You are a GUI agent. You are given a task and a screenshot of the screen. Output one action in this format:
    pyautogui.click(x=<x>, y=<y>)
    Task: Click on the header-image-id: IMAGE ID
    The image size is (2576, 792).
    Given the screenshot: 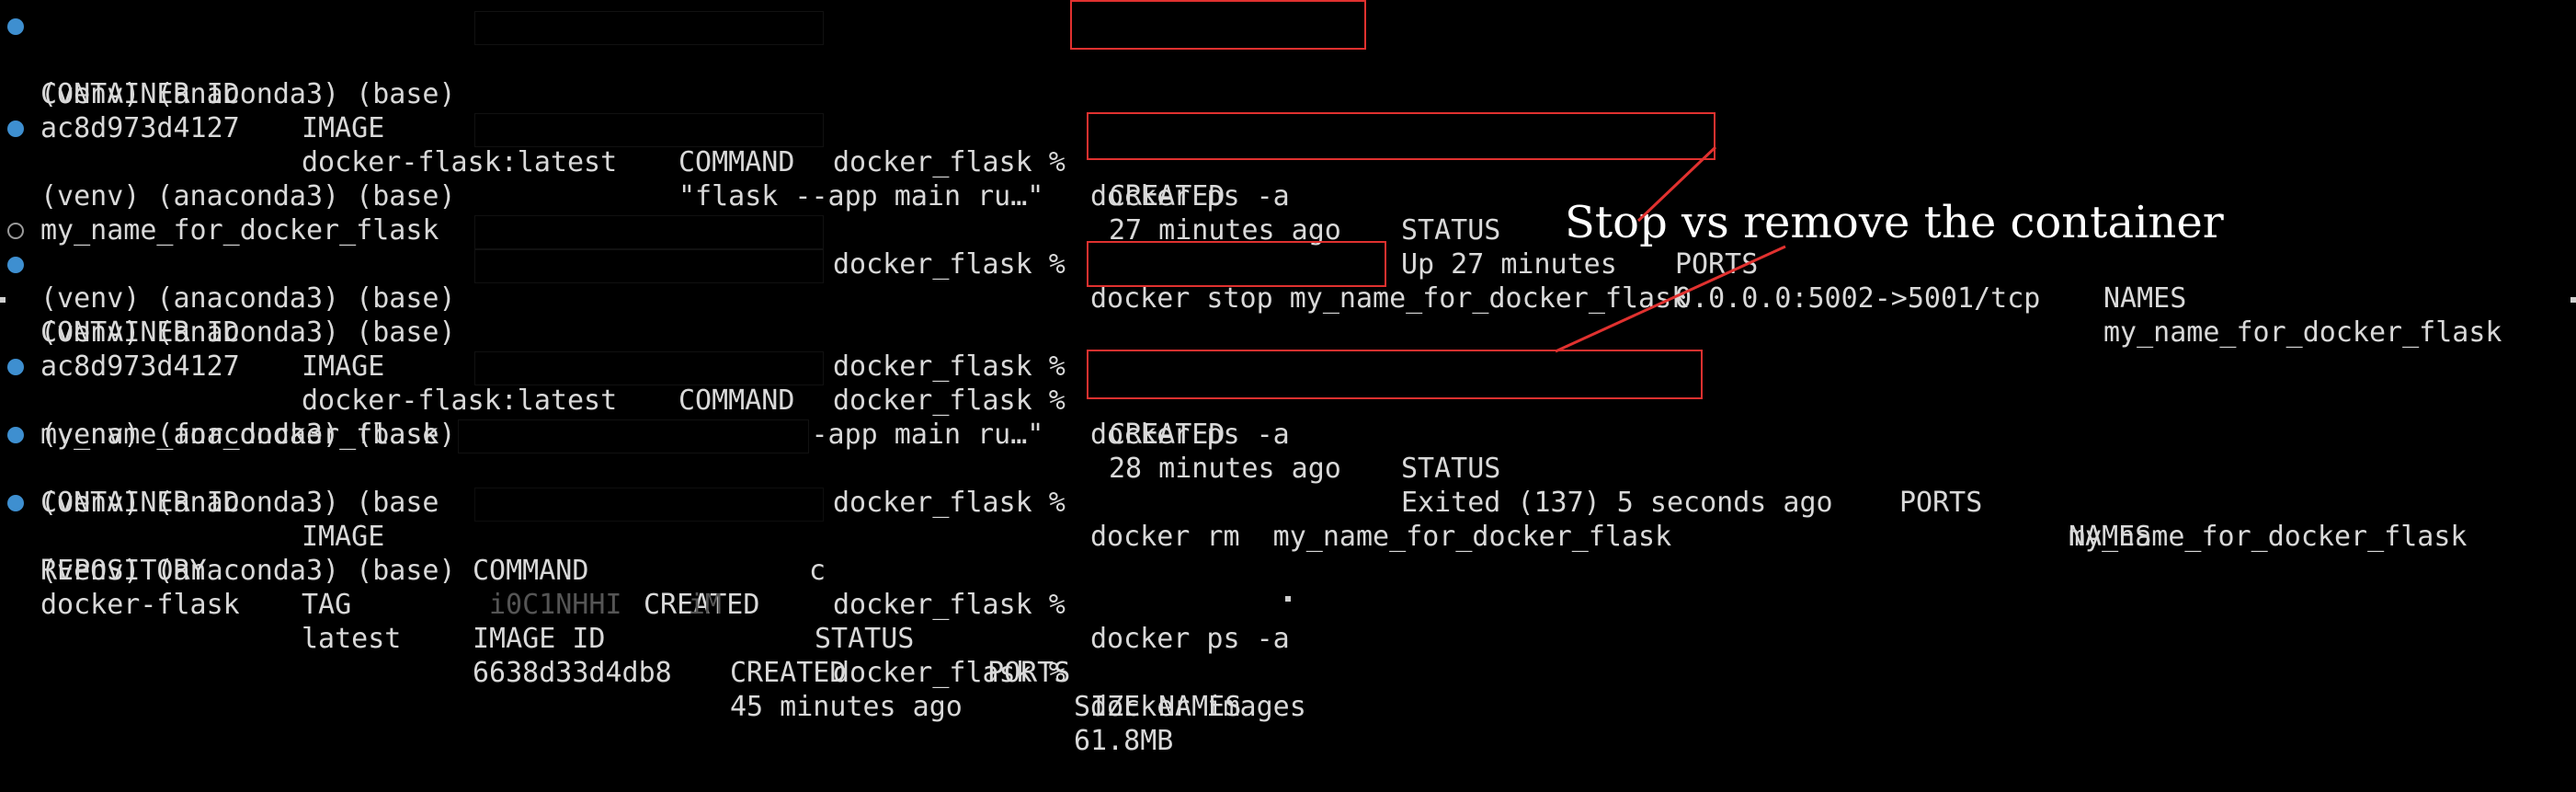 What is the action you would take?
    pyautogui.click(x=539, y=639)
    